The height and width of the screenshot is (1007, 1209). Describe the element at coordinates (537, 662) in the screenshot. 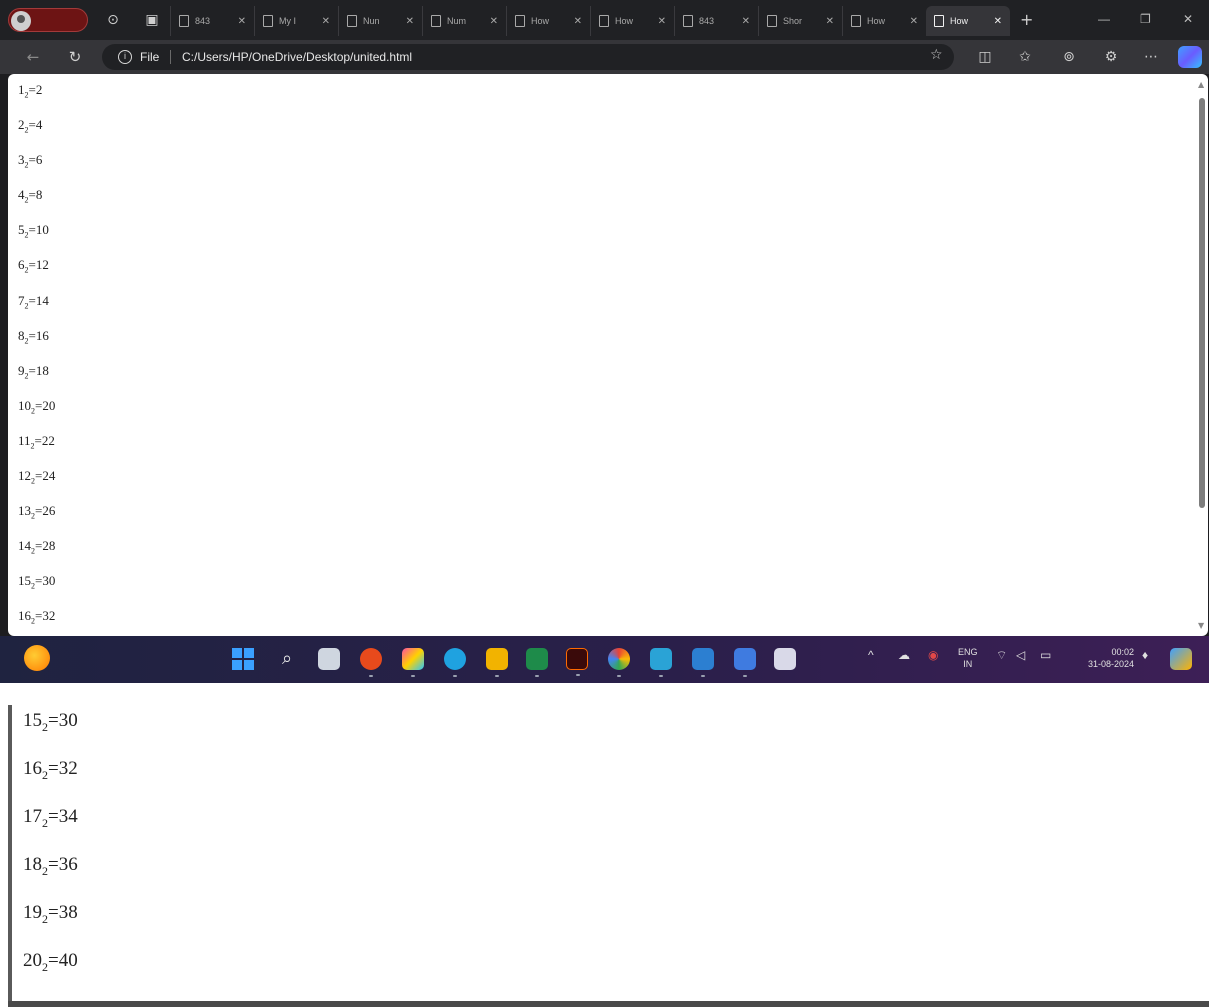

I see `excel-icon` at that location.